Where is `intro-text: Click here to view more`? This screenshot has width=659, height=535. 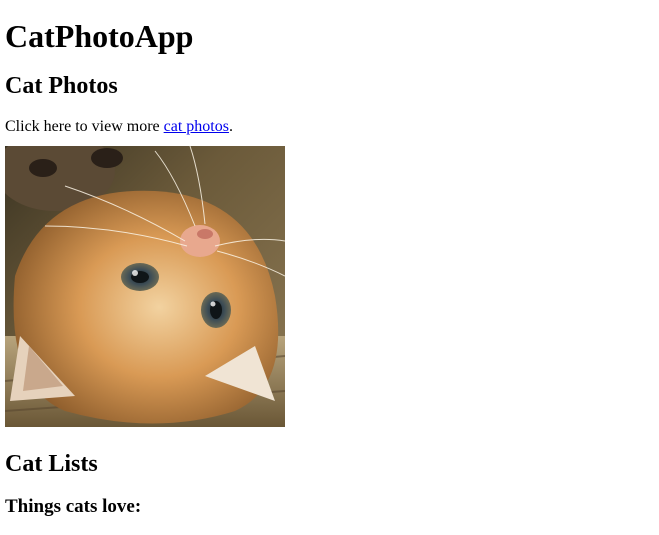
intro-text: Click here to view more is located at coordinates (84, 126).